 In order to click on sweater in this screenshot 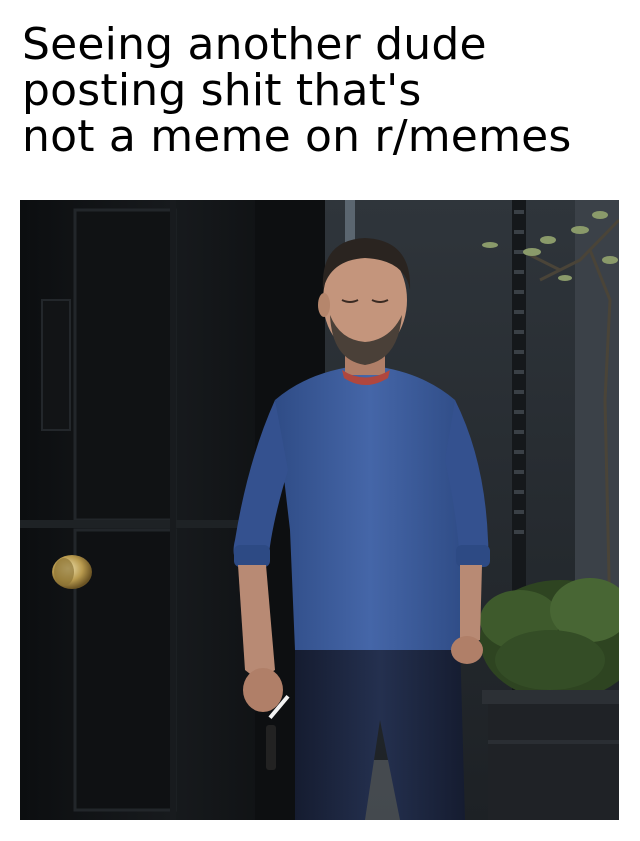, I will do `click(370, 507)`.